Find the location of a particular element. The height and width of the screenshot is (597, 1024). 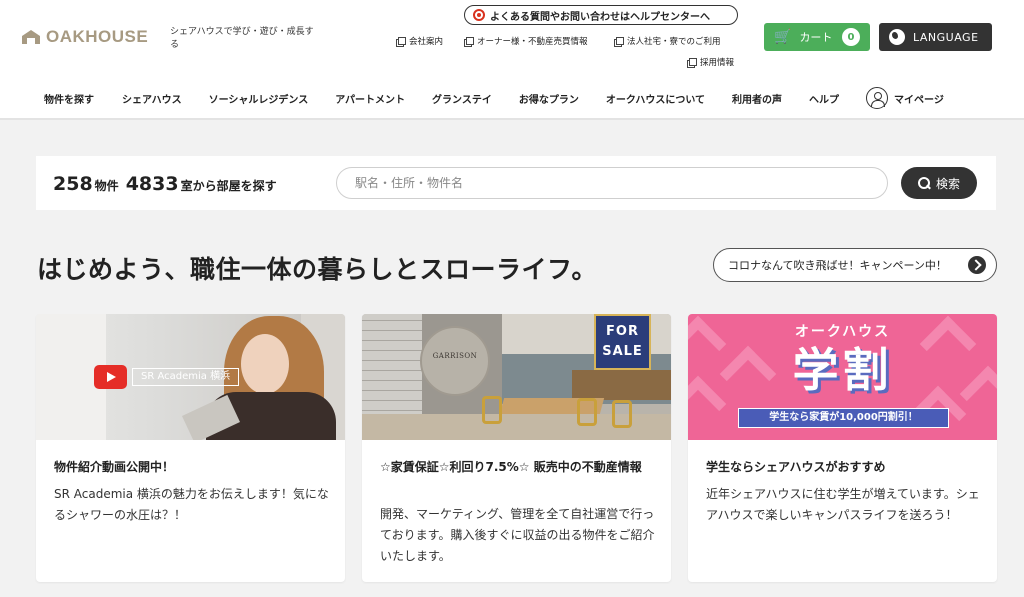

util-link-label: オーナー様・不動産売買情報 is located at coordinates (532, 42).